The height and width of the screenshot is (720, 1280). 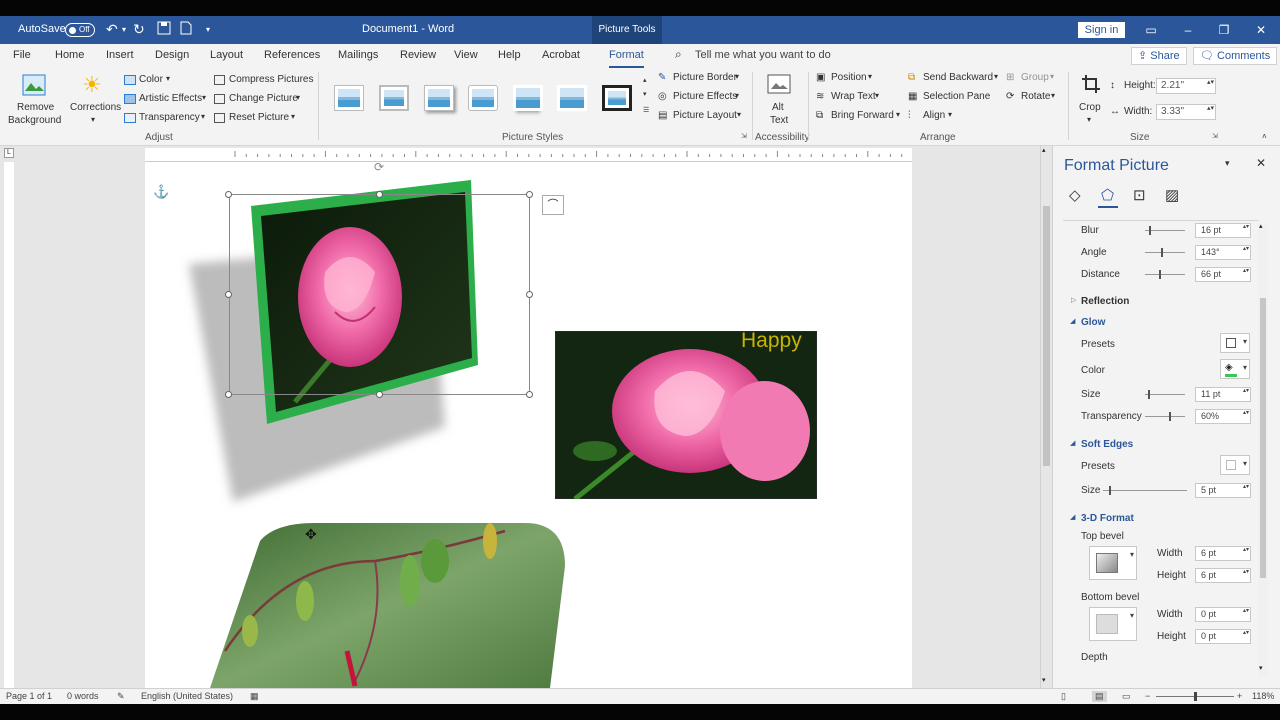 What do you see at coordinates (1264, 136) in the screenshot?
I see `collapse-ribbon-icon: ˄` at bounding box center [1264, 136].